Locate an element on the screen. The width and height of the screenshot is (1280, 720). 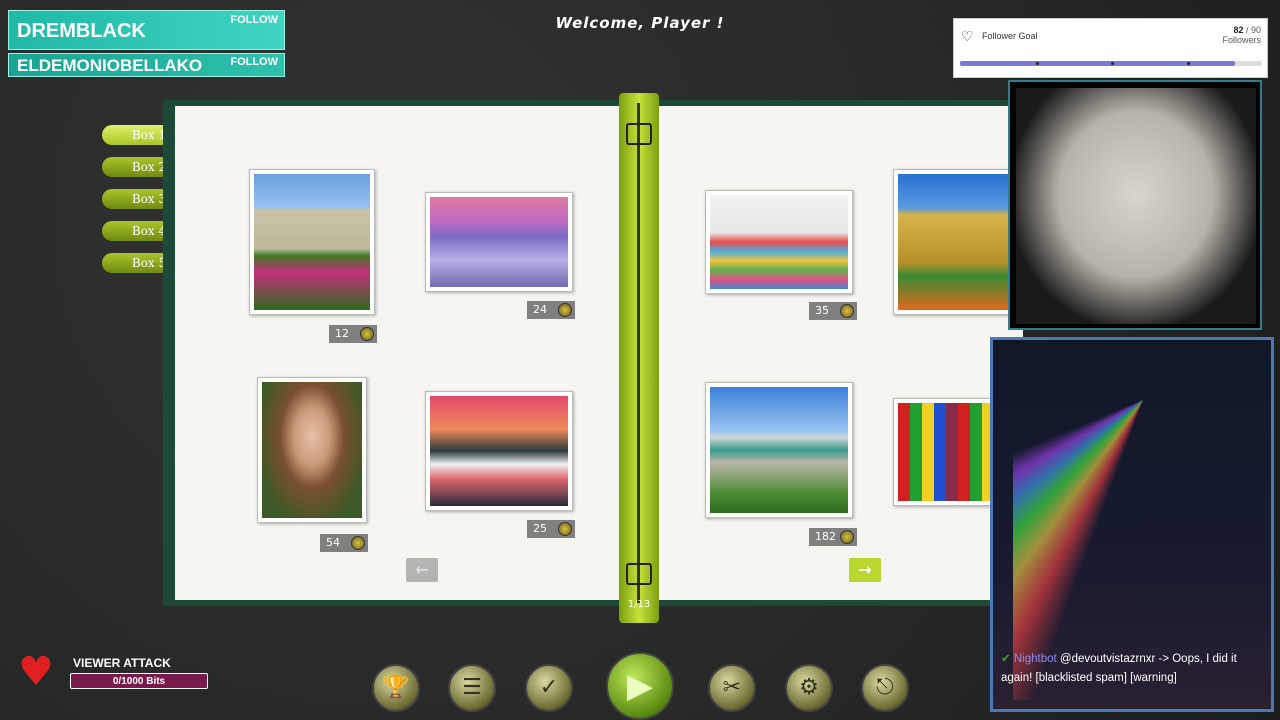
viewer-attack-widget: ♥ VIEWER ATTACK 0/1000 Bits is located at coordinates (113, 680).